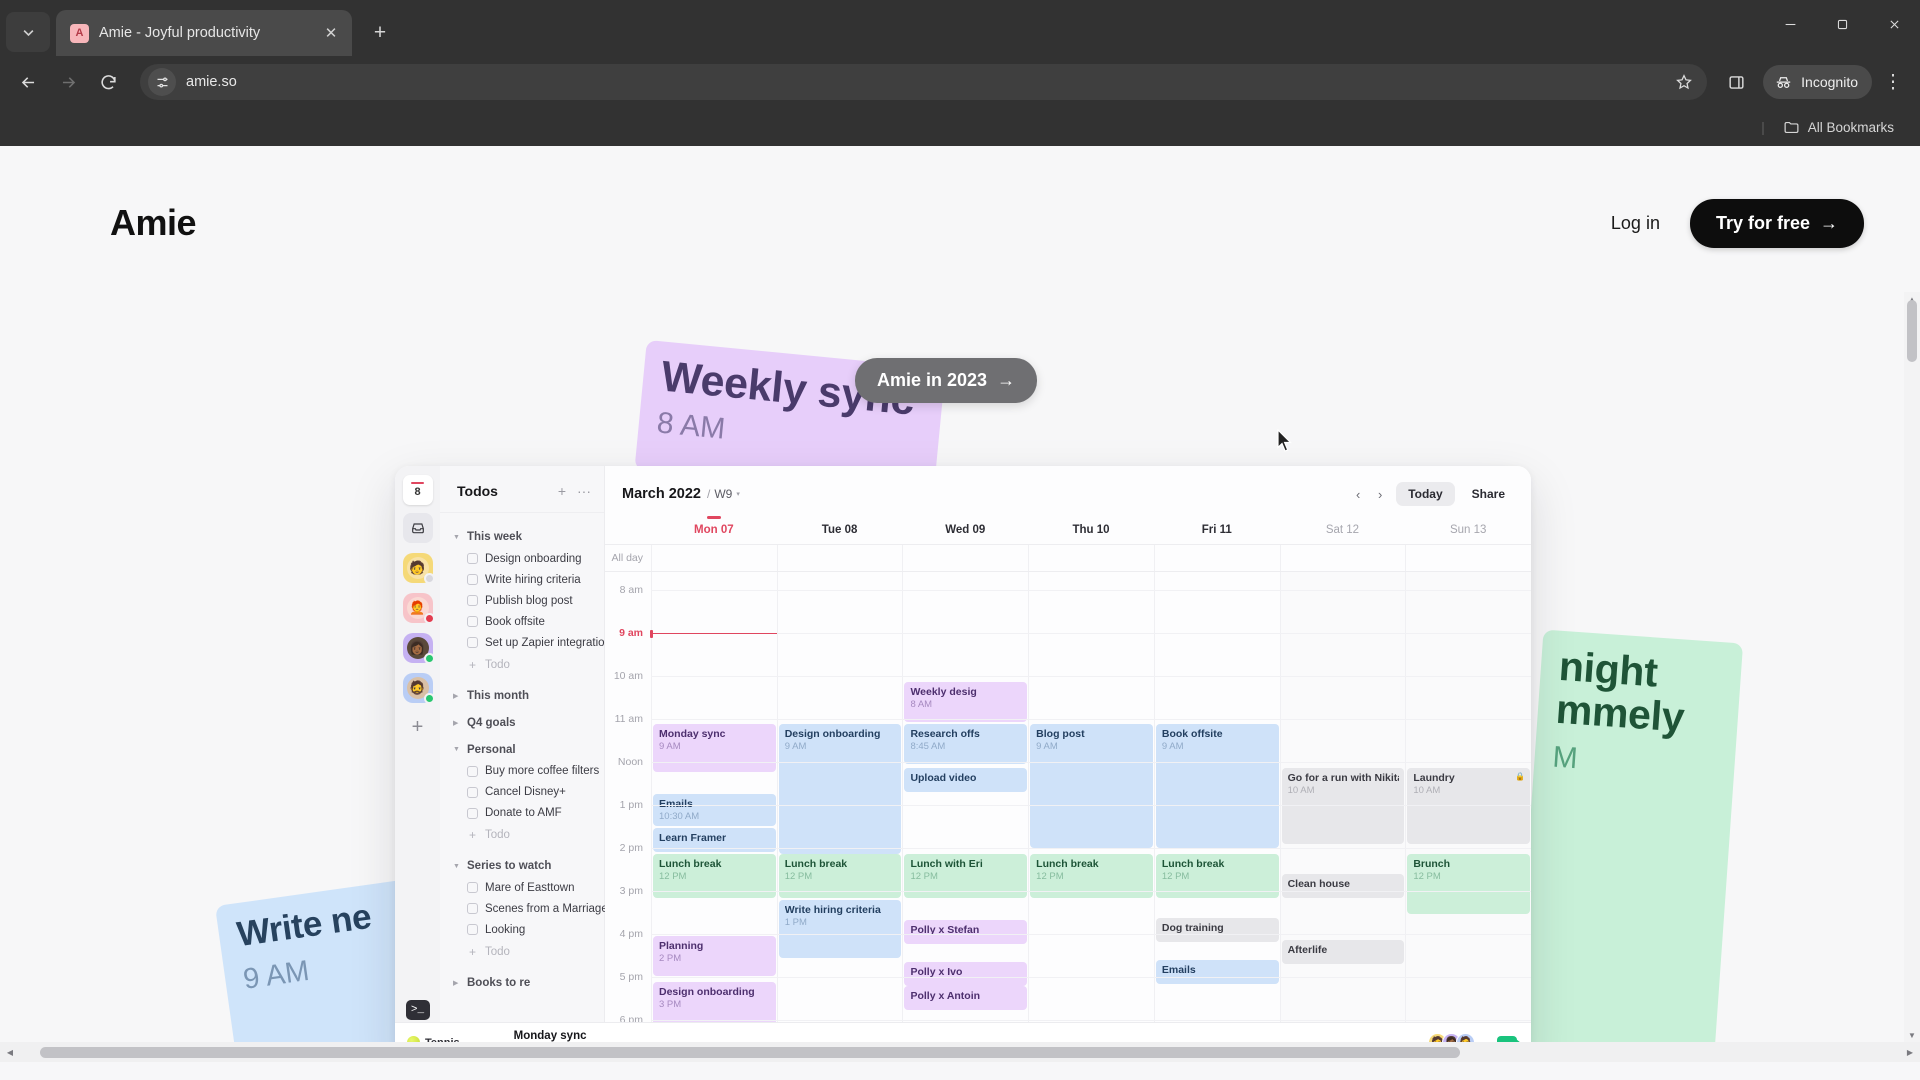  Describe the element at coordinates (966, 997) in the screenshot. I see `calendar-event: Polly x Antoin` at that location.